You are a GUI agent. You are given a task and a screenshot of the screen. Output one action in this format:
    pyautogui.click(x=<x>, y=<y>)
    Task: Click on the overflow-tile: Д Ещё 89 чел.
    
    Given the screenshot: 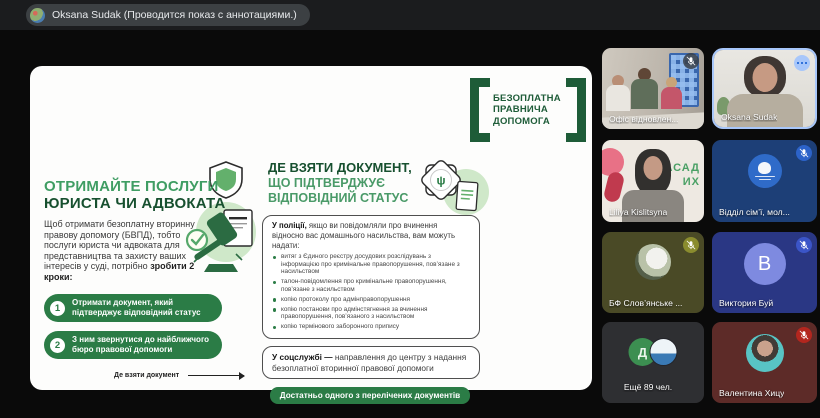 What is the action you would take?
    pyautogui.click(x=653, y=362)
    